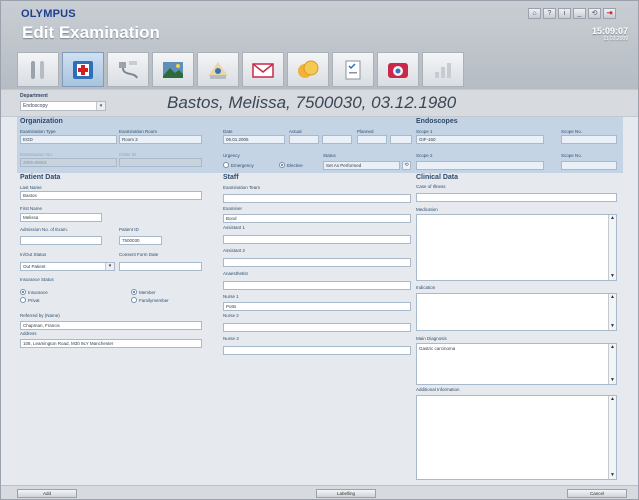 This screenshot has height=500, width=639. Describe the element at coordinates (346, 493) in the screenshot. I see `labelling-button: Labelling` at that location.